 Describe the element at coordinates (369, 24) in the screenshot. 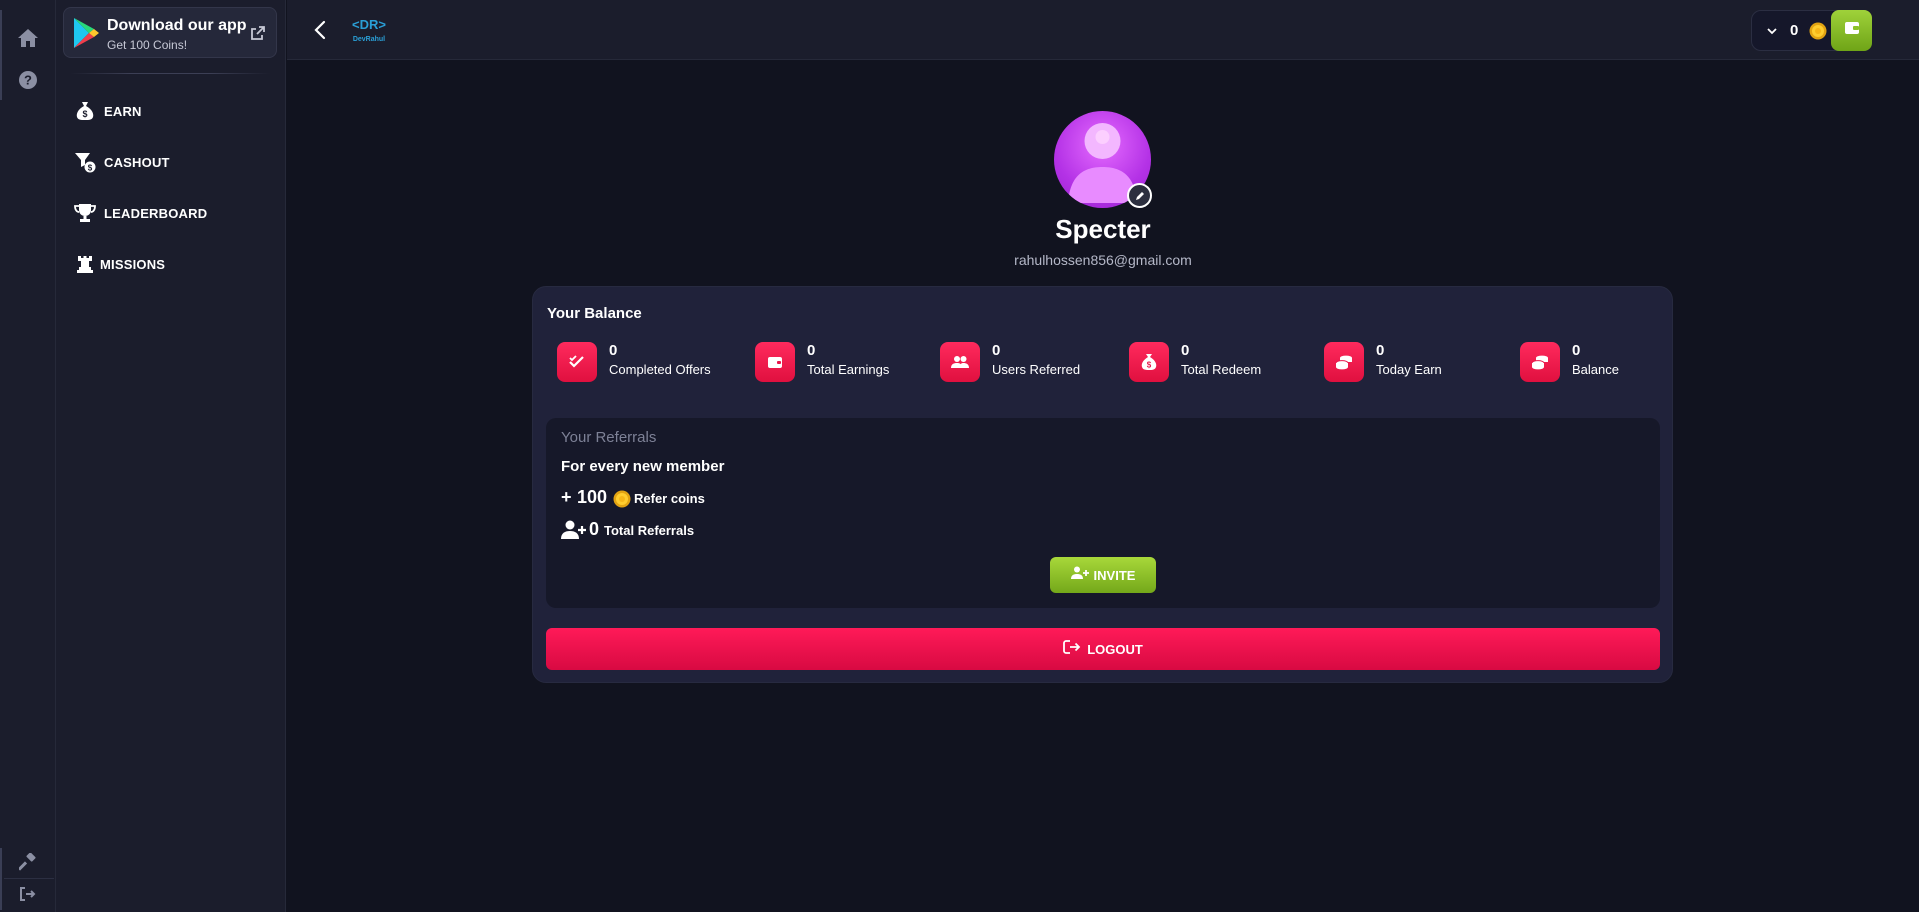

I see `svg-text: <DR>` at that location.